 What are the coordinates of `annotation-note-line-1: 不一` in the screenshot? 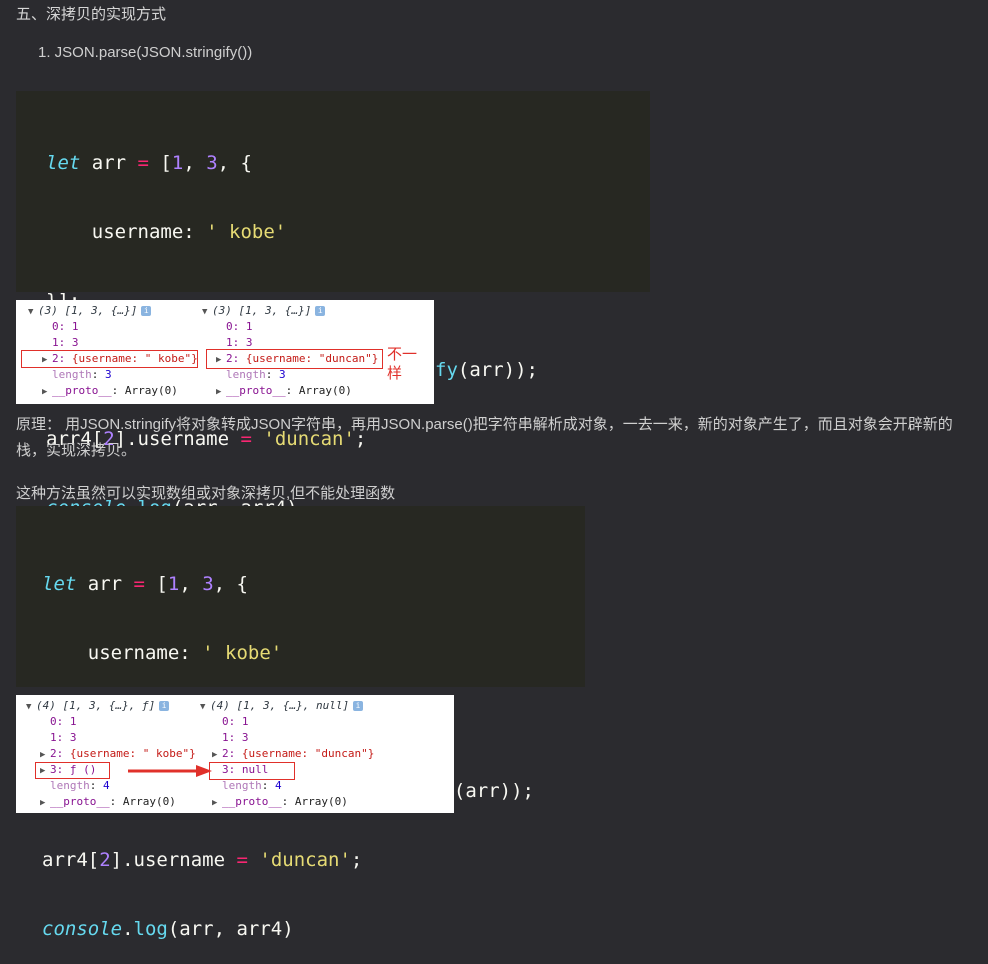 It's located at (402, 354).